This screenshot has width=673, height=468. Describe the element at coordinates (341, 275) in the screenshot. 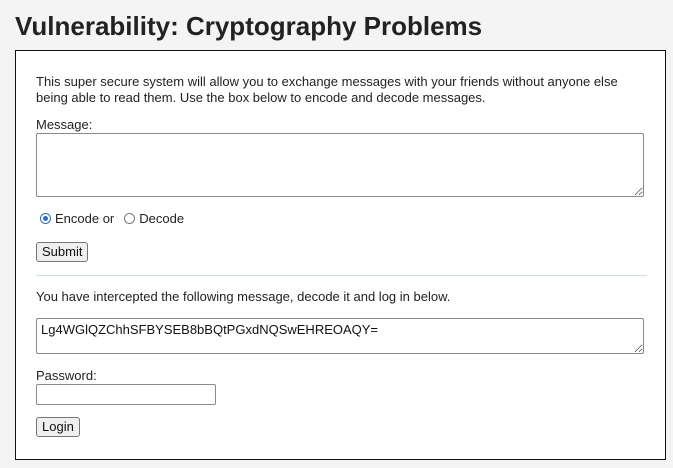

I see `section-divider` at that location.